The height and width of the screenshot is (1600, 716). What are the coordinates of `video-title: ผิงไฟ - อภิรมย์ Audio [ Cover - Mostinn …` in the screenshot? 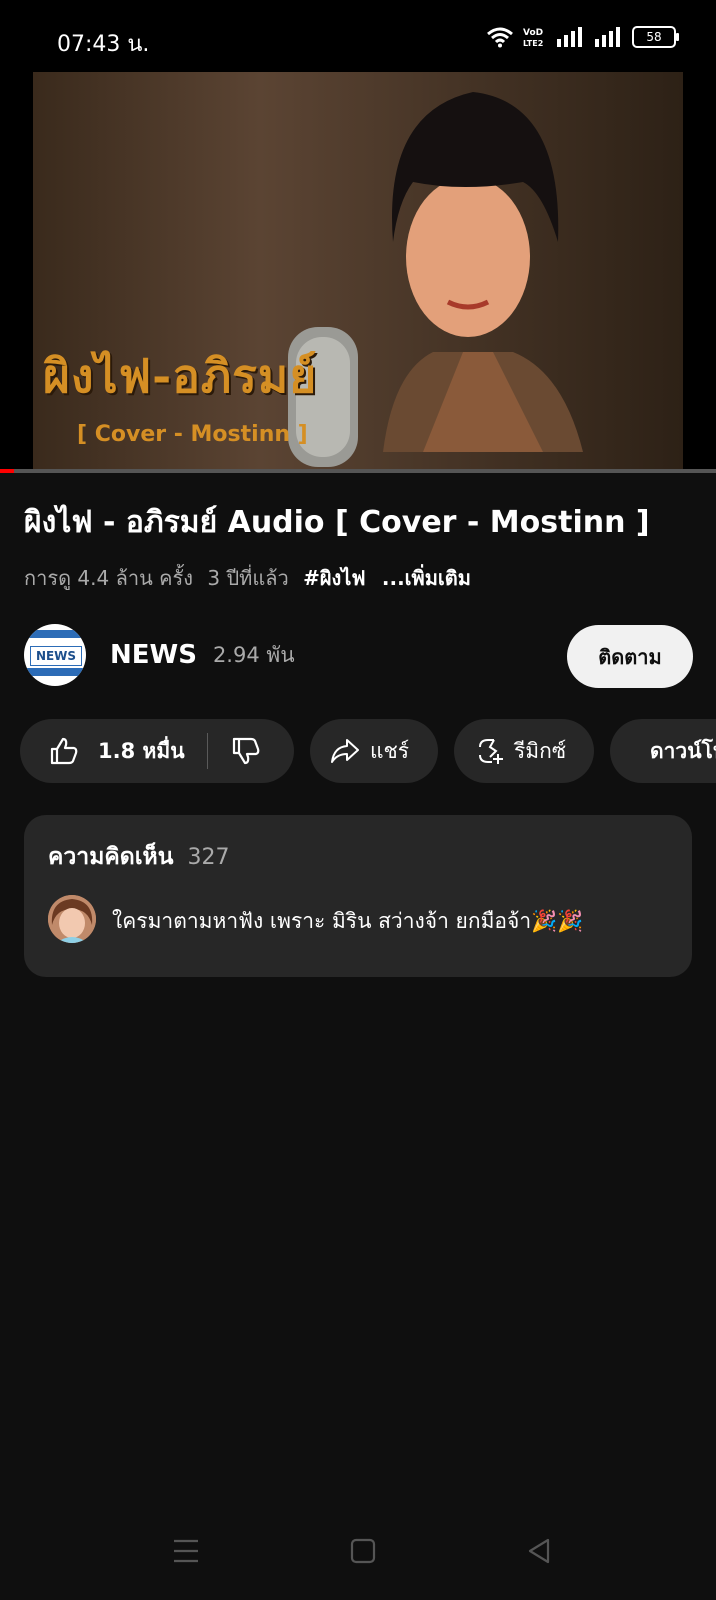 It's located at (337, 522).